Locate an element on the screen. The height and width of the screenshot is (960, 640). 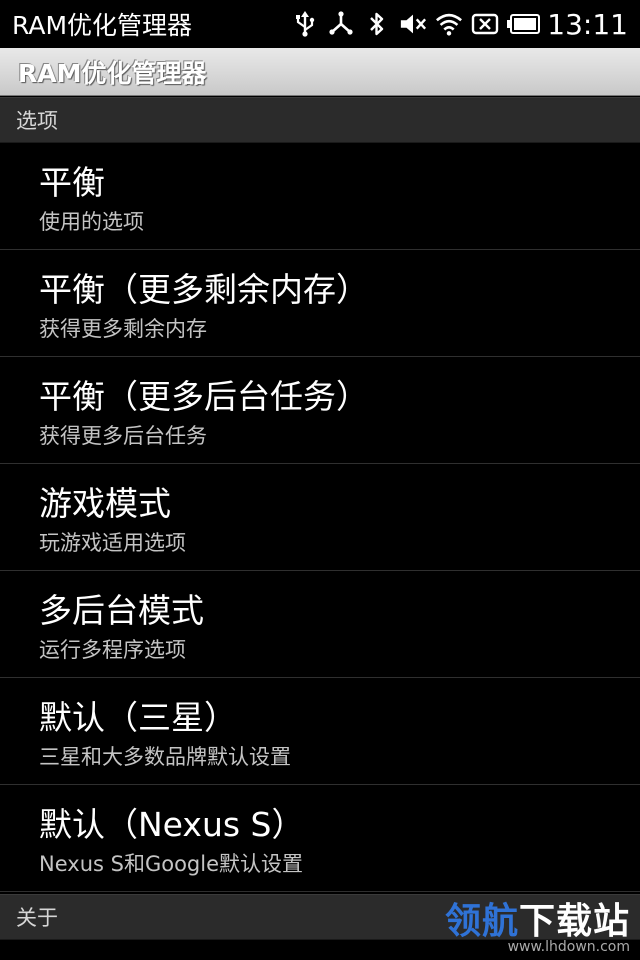
option-summary: 玩游戏适用选项 is located at coordinates (112, 543).